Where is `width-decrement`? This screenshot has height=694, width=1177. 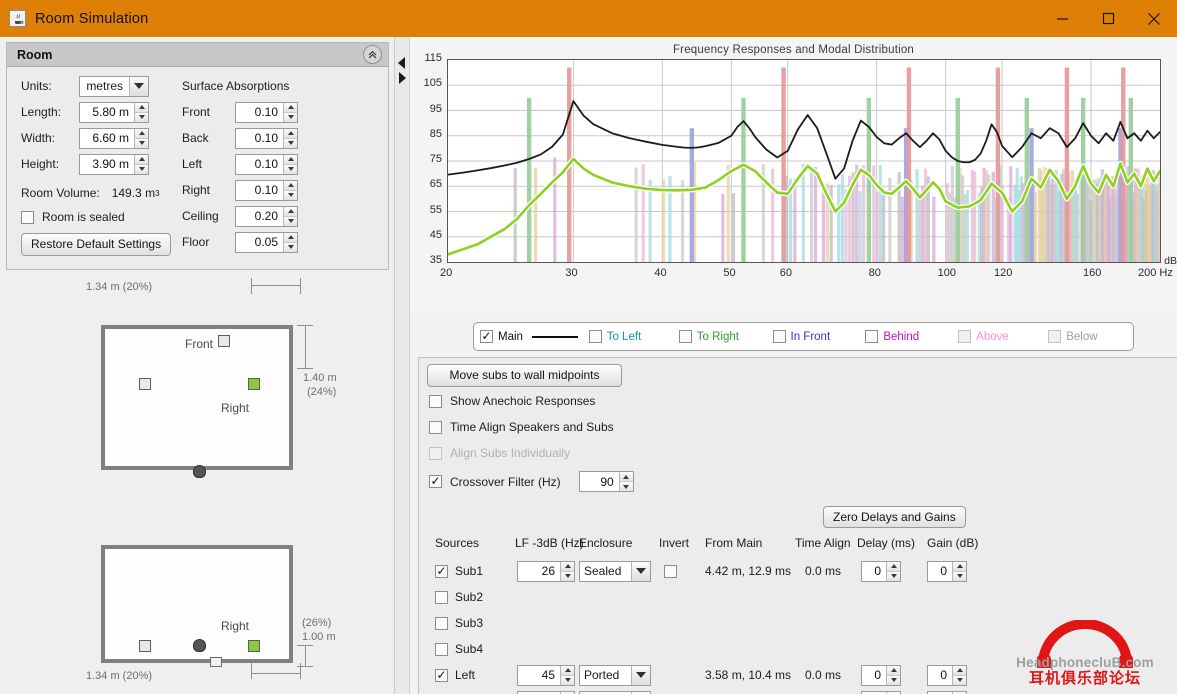
width-decrement is located at coordinates (141, 142).